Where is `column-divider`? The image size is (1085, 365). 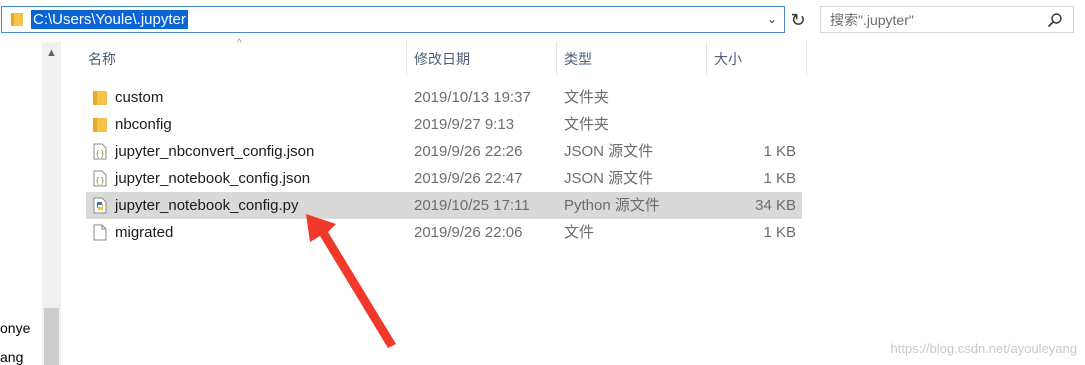 column-divider is located at coordinates (806, 58).